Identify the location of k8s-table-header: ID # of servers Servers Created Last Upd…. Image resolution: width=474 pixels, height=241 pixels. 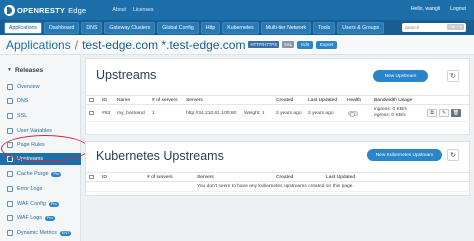
(278, 177).